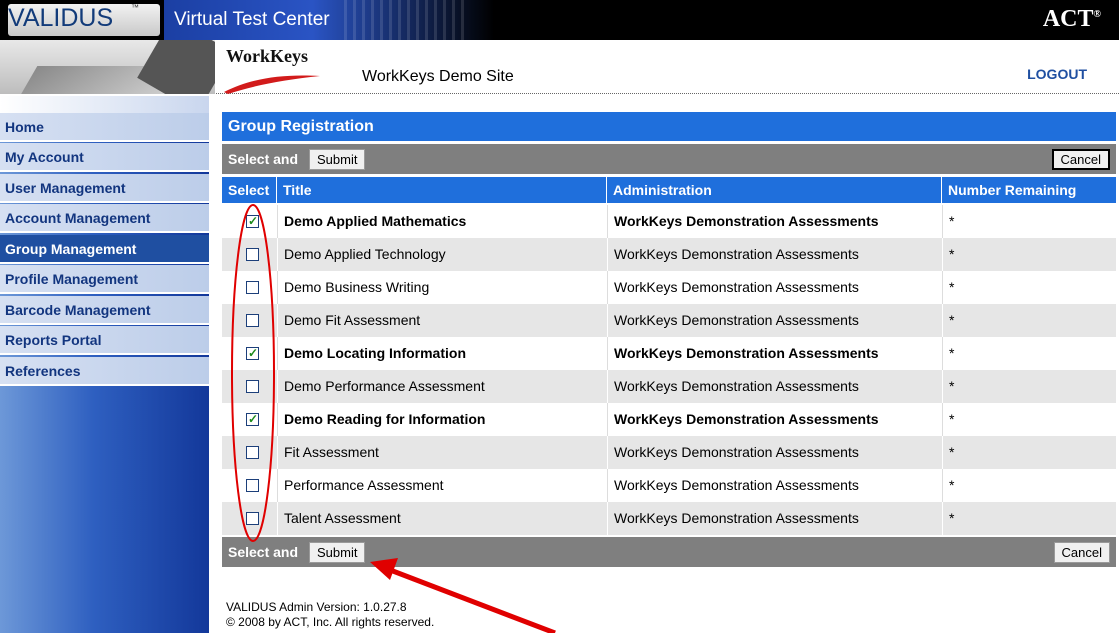  Describe the element at coordinates (1080, 159) in the screenshot. I see `cancel-button-top: Cancel` at that location.